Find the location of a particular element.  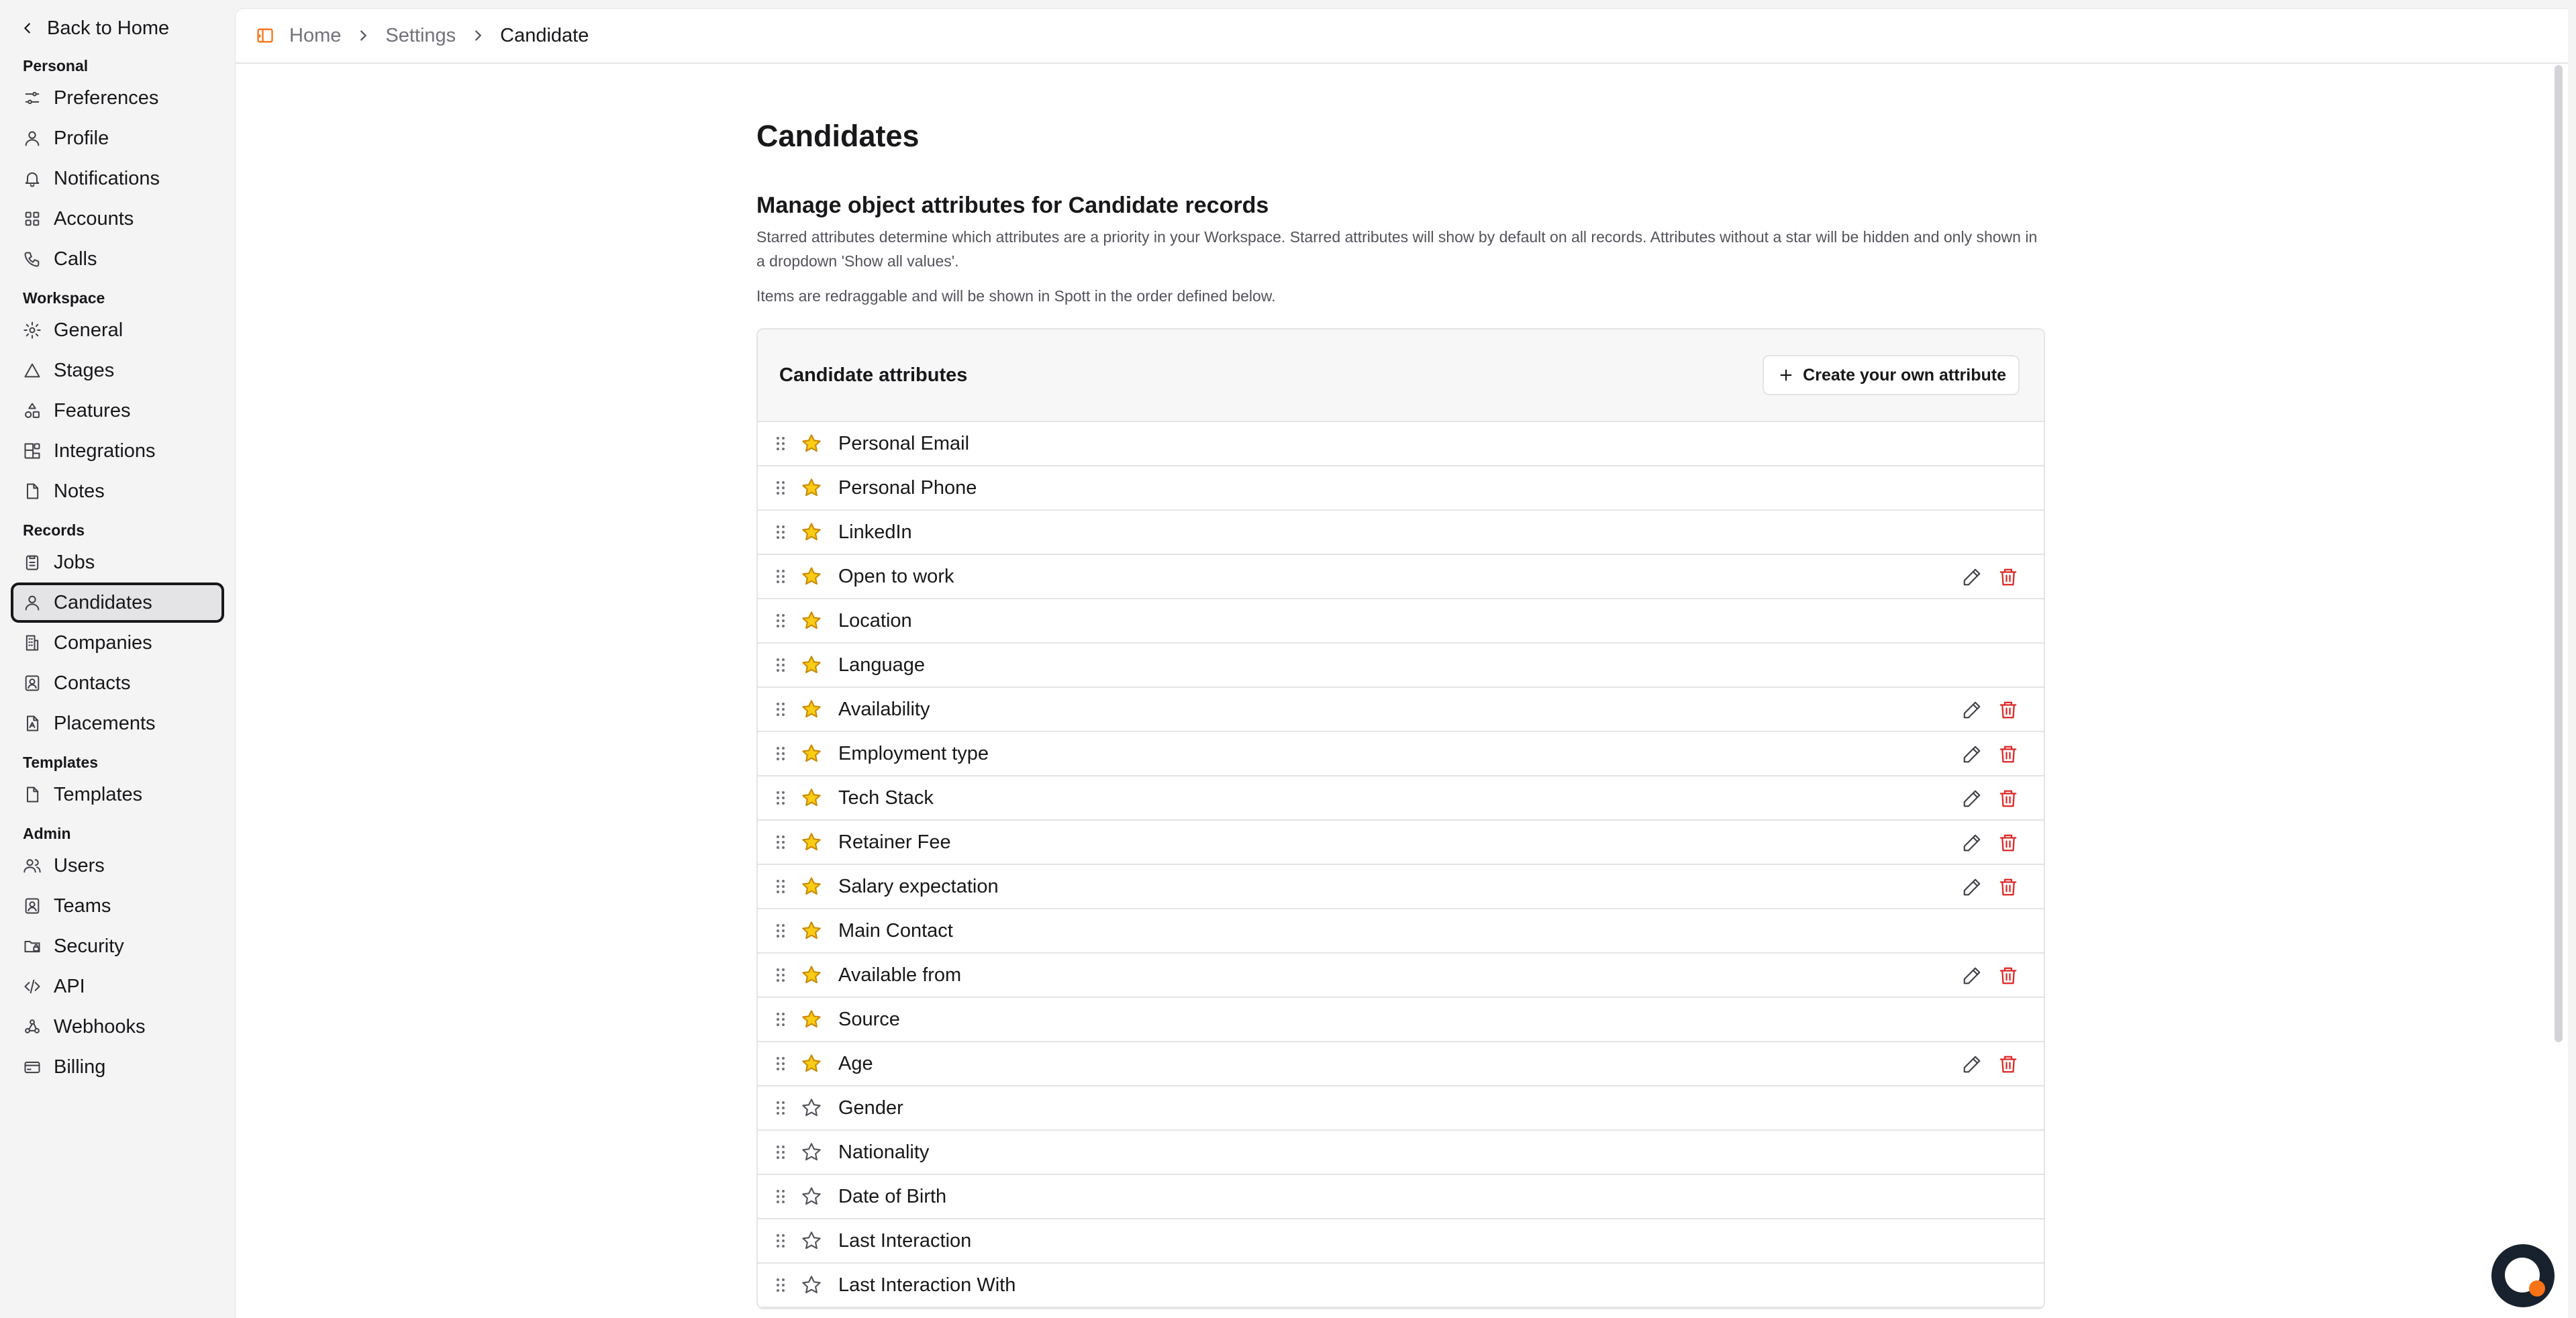

gear-icon is located at coordinates (32, 330).